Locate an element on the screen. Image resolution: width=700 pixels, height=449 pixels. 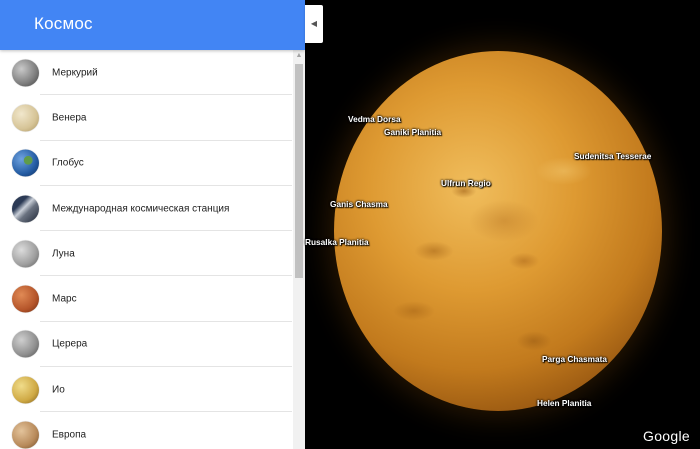
list-item-label: Меркурий is located at coordinates (75, 73).